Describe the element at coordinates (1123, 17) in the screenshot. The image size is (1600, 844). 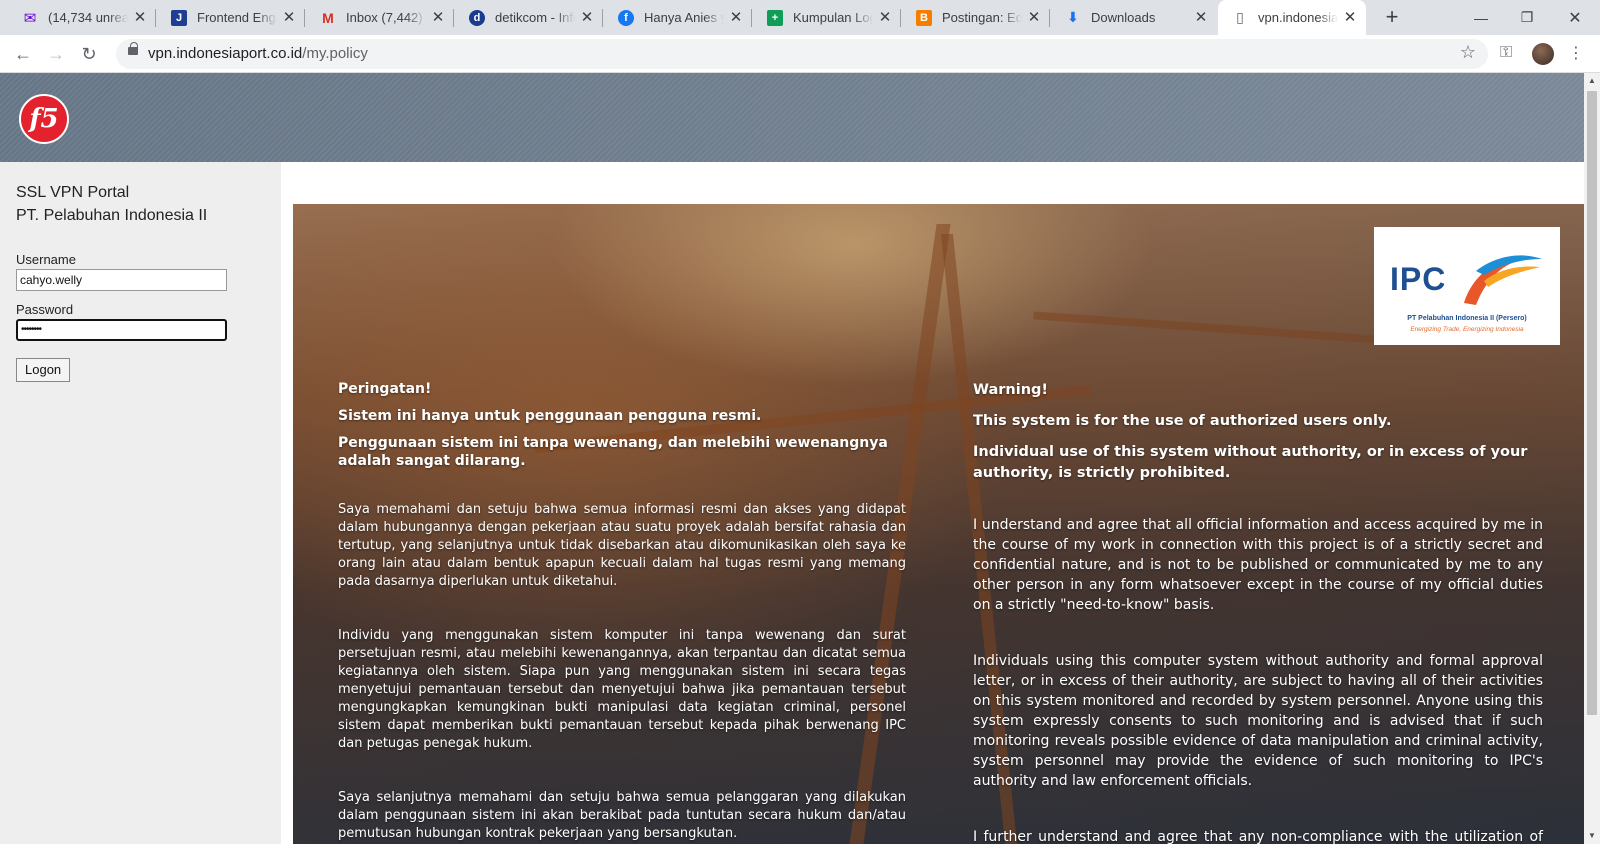
I see `tab-title: Downloads` at that location.